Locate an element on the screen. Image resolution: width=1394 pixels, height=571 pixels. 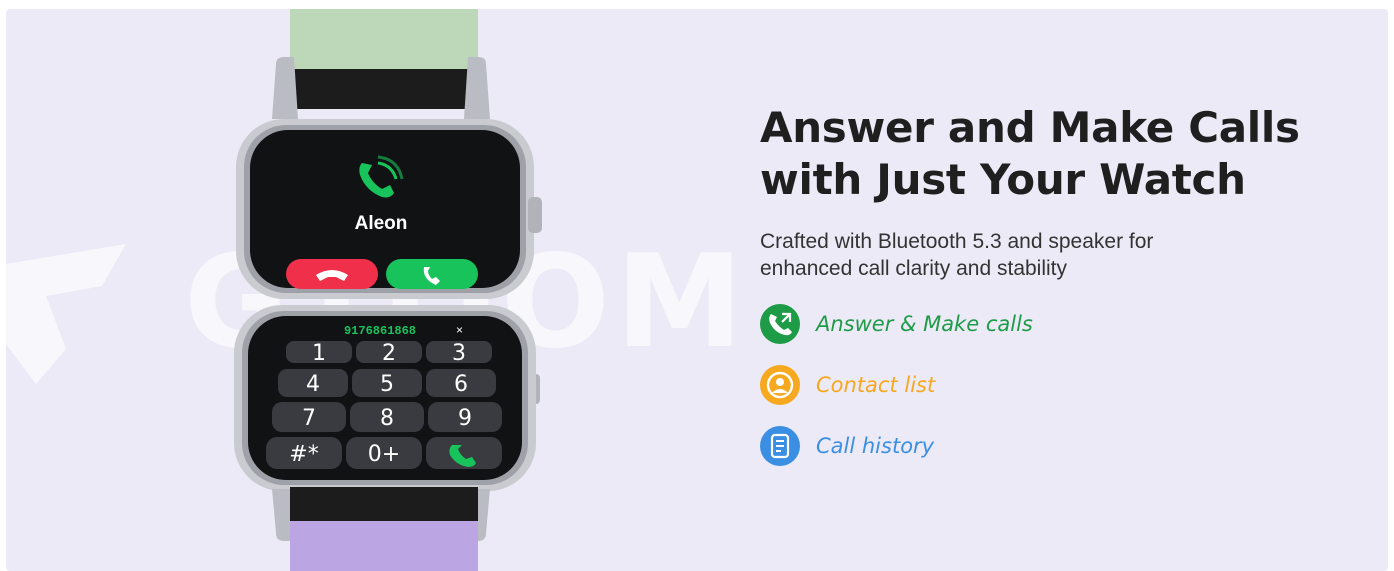
dialer-key: 3 is located at coordinates (459, 353).